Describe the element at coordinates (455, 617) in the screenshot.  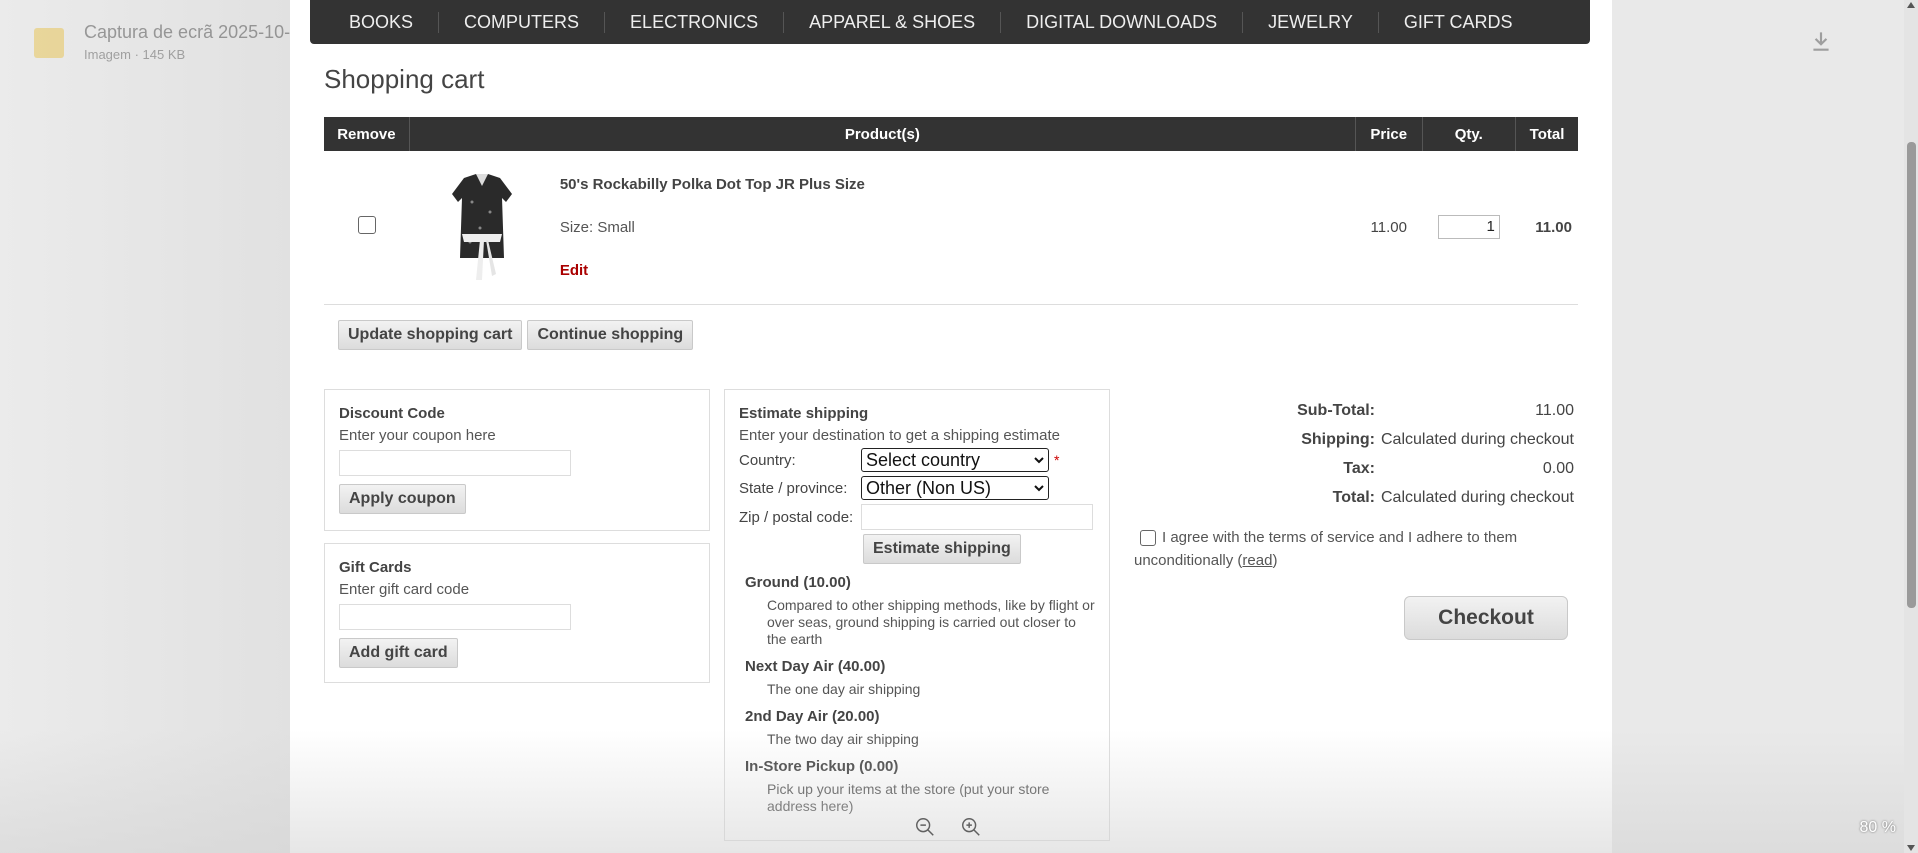
I see `giftcard-code-input` at that location.